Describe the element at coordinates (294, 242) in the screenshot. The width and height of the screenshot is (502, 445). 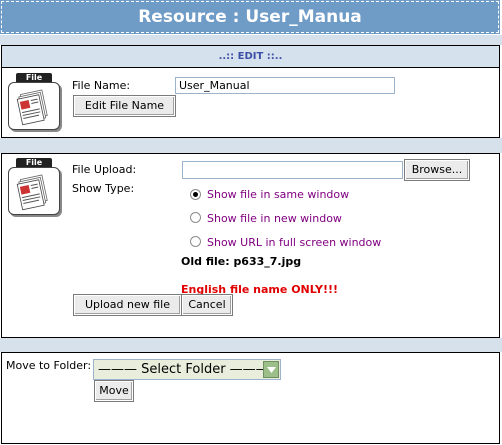
I see `radio-full-screen-label: Show URL in full screen window` at that location.